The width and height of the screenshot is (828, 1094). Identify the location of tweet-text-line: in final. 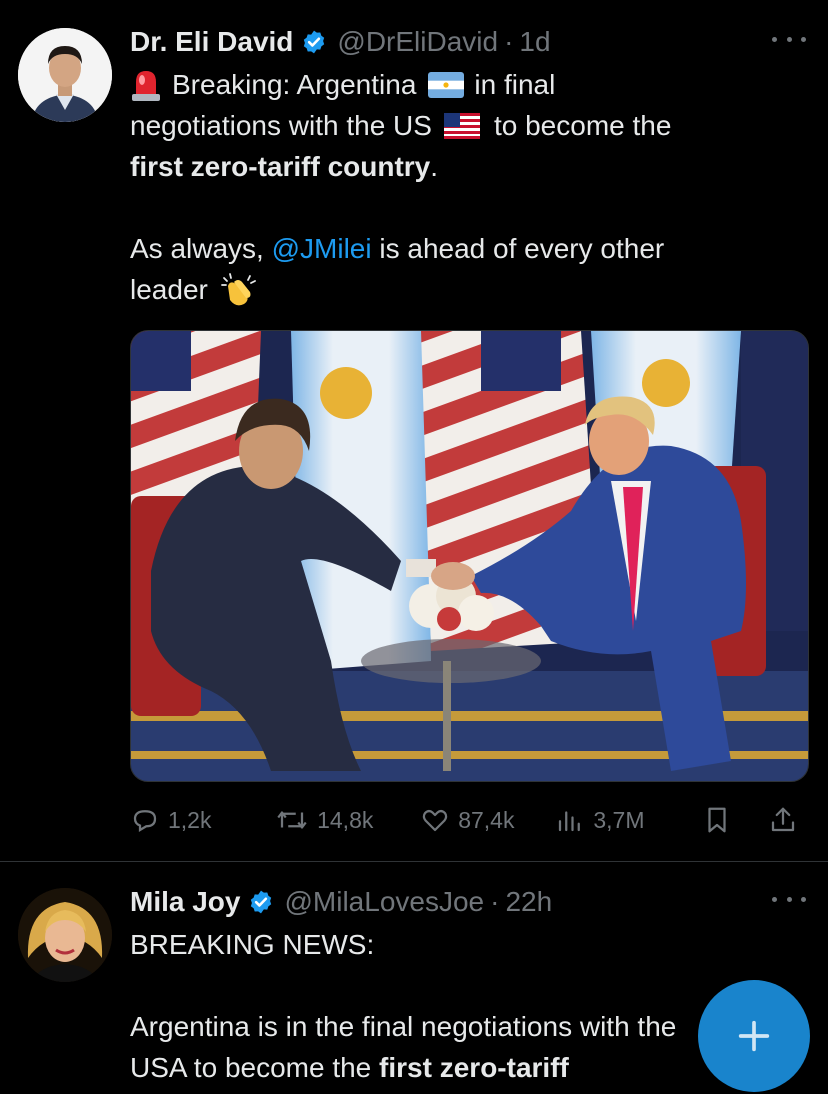
(515, 84).